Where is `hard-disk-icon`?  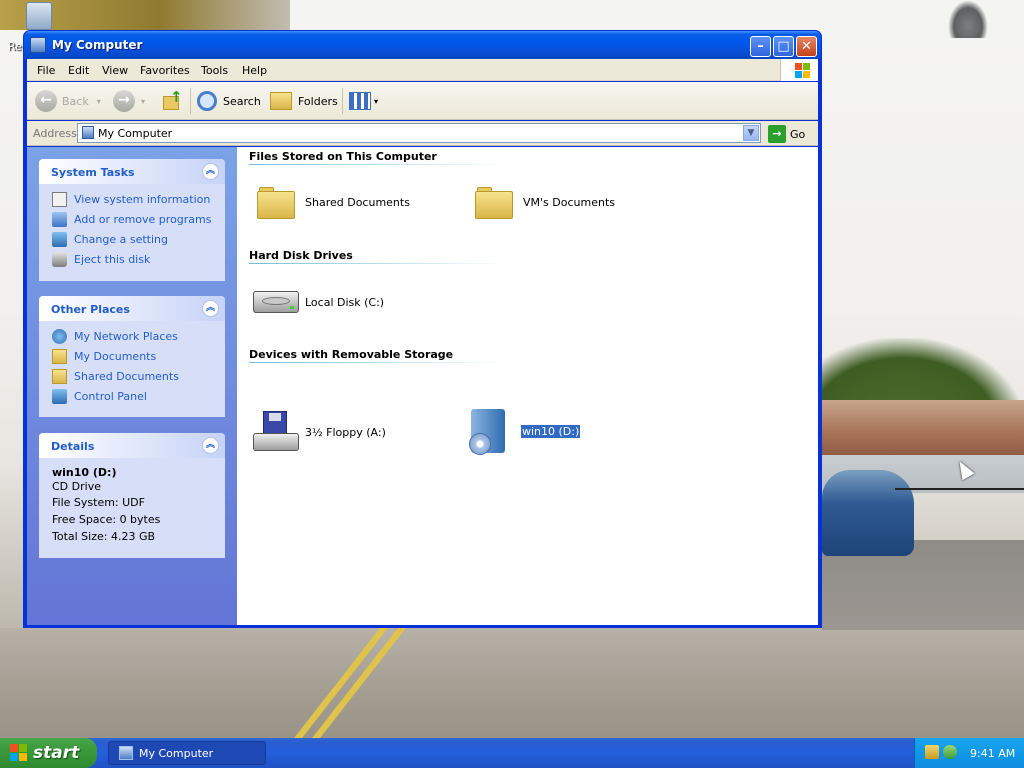 hard-disk-icon is located at coordinates (276, 302).